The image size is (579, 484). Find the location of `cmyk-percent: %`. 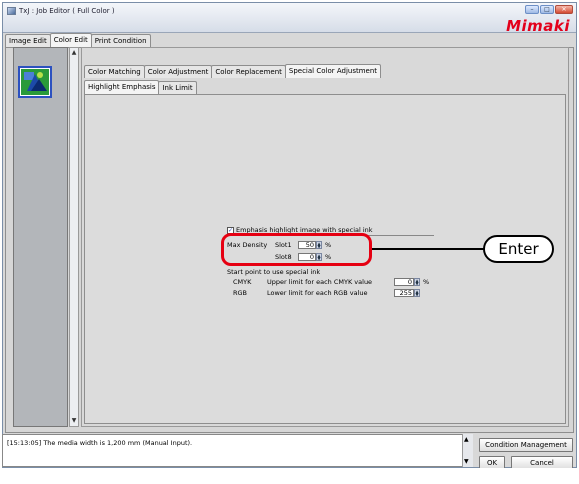

cmyk-percent: % is located at coordinates (426, 282).